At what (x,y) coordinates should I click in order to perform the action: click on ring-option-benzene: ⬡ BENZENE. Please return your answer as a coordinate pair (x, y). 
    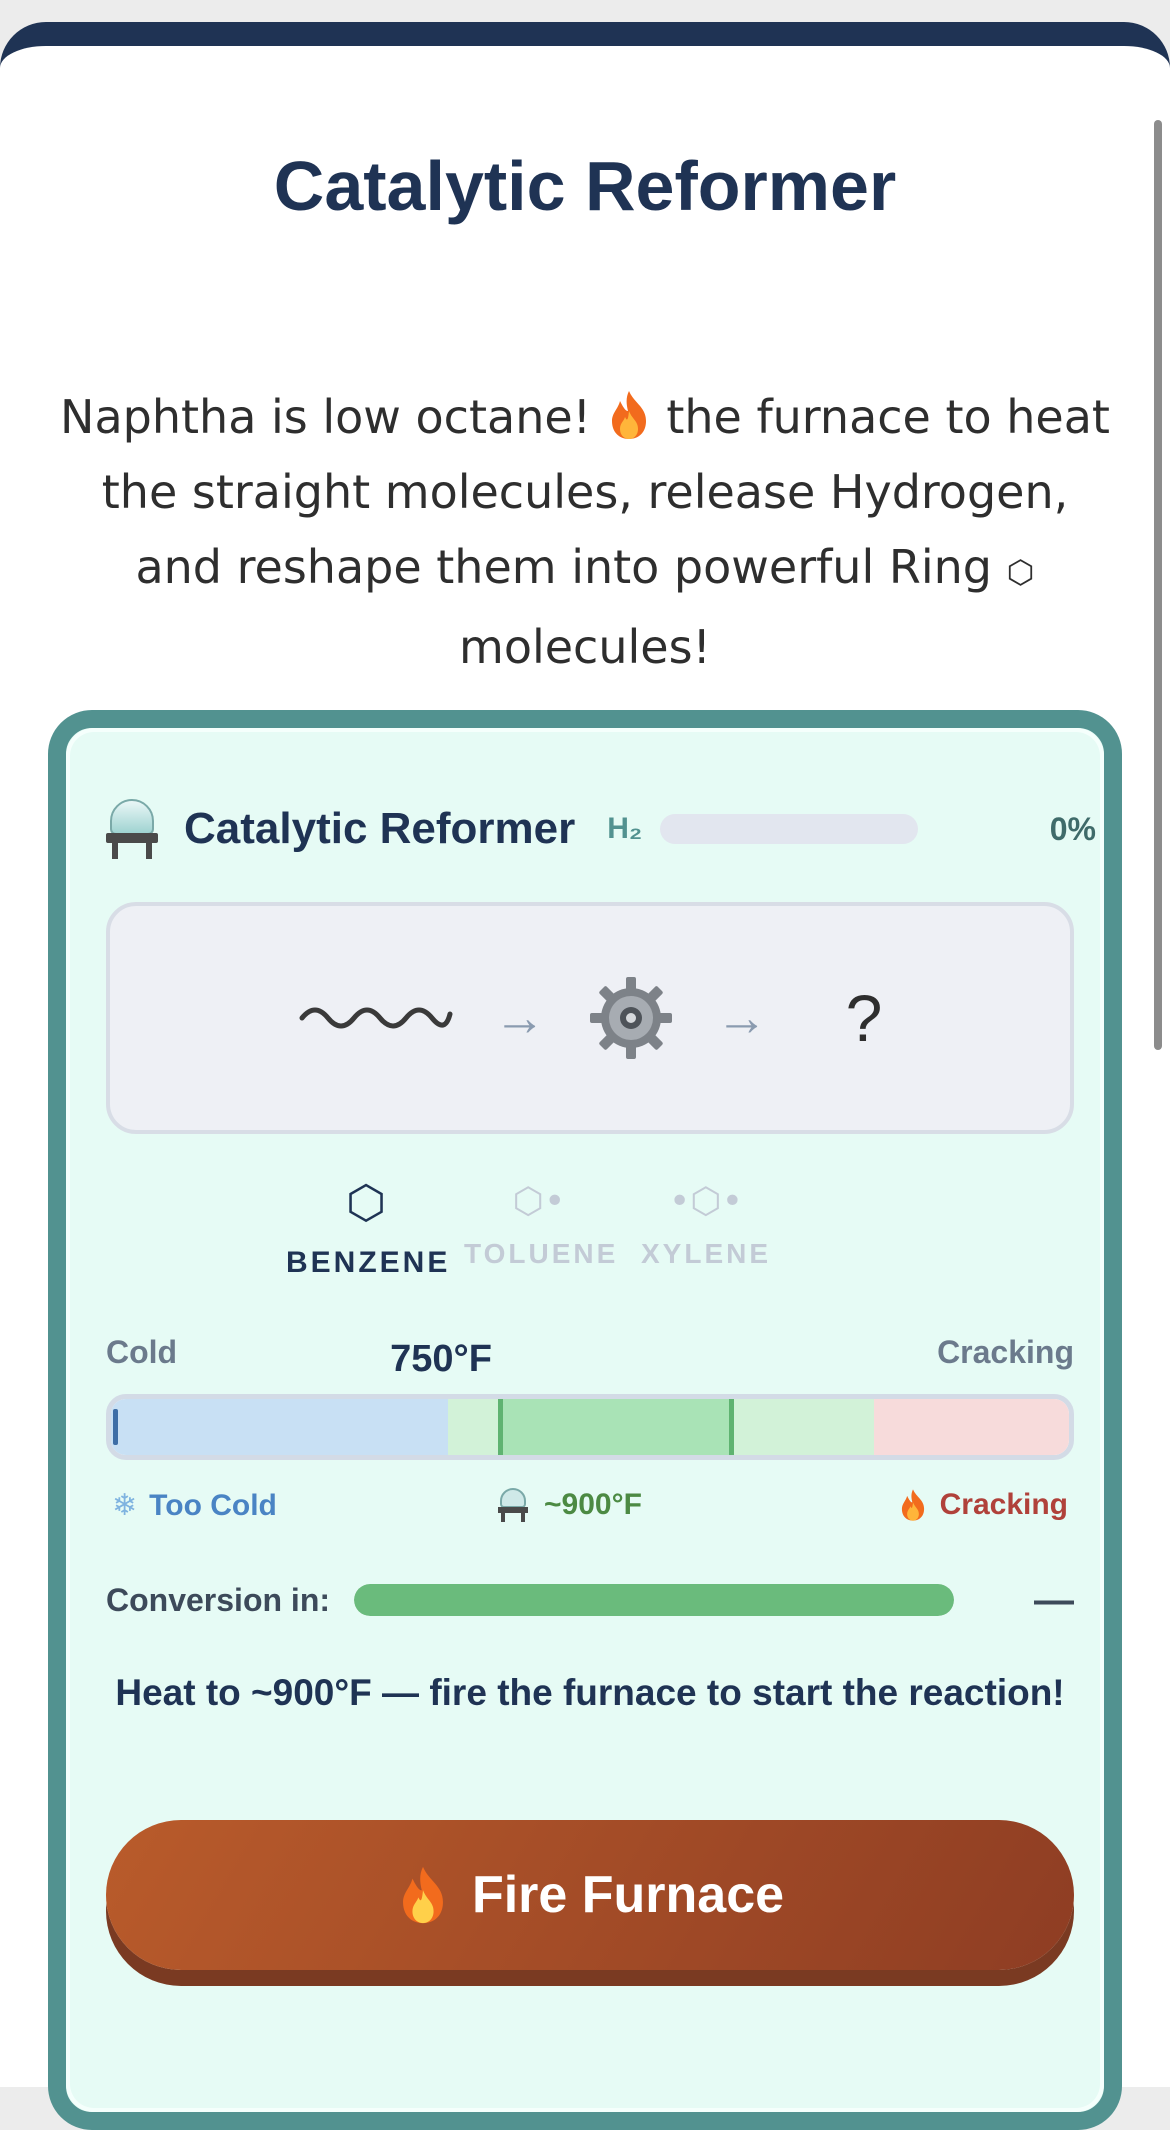
    Looking at the image, I should click on (368, 1223).